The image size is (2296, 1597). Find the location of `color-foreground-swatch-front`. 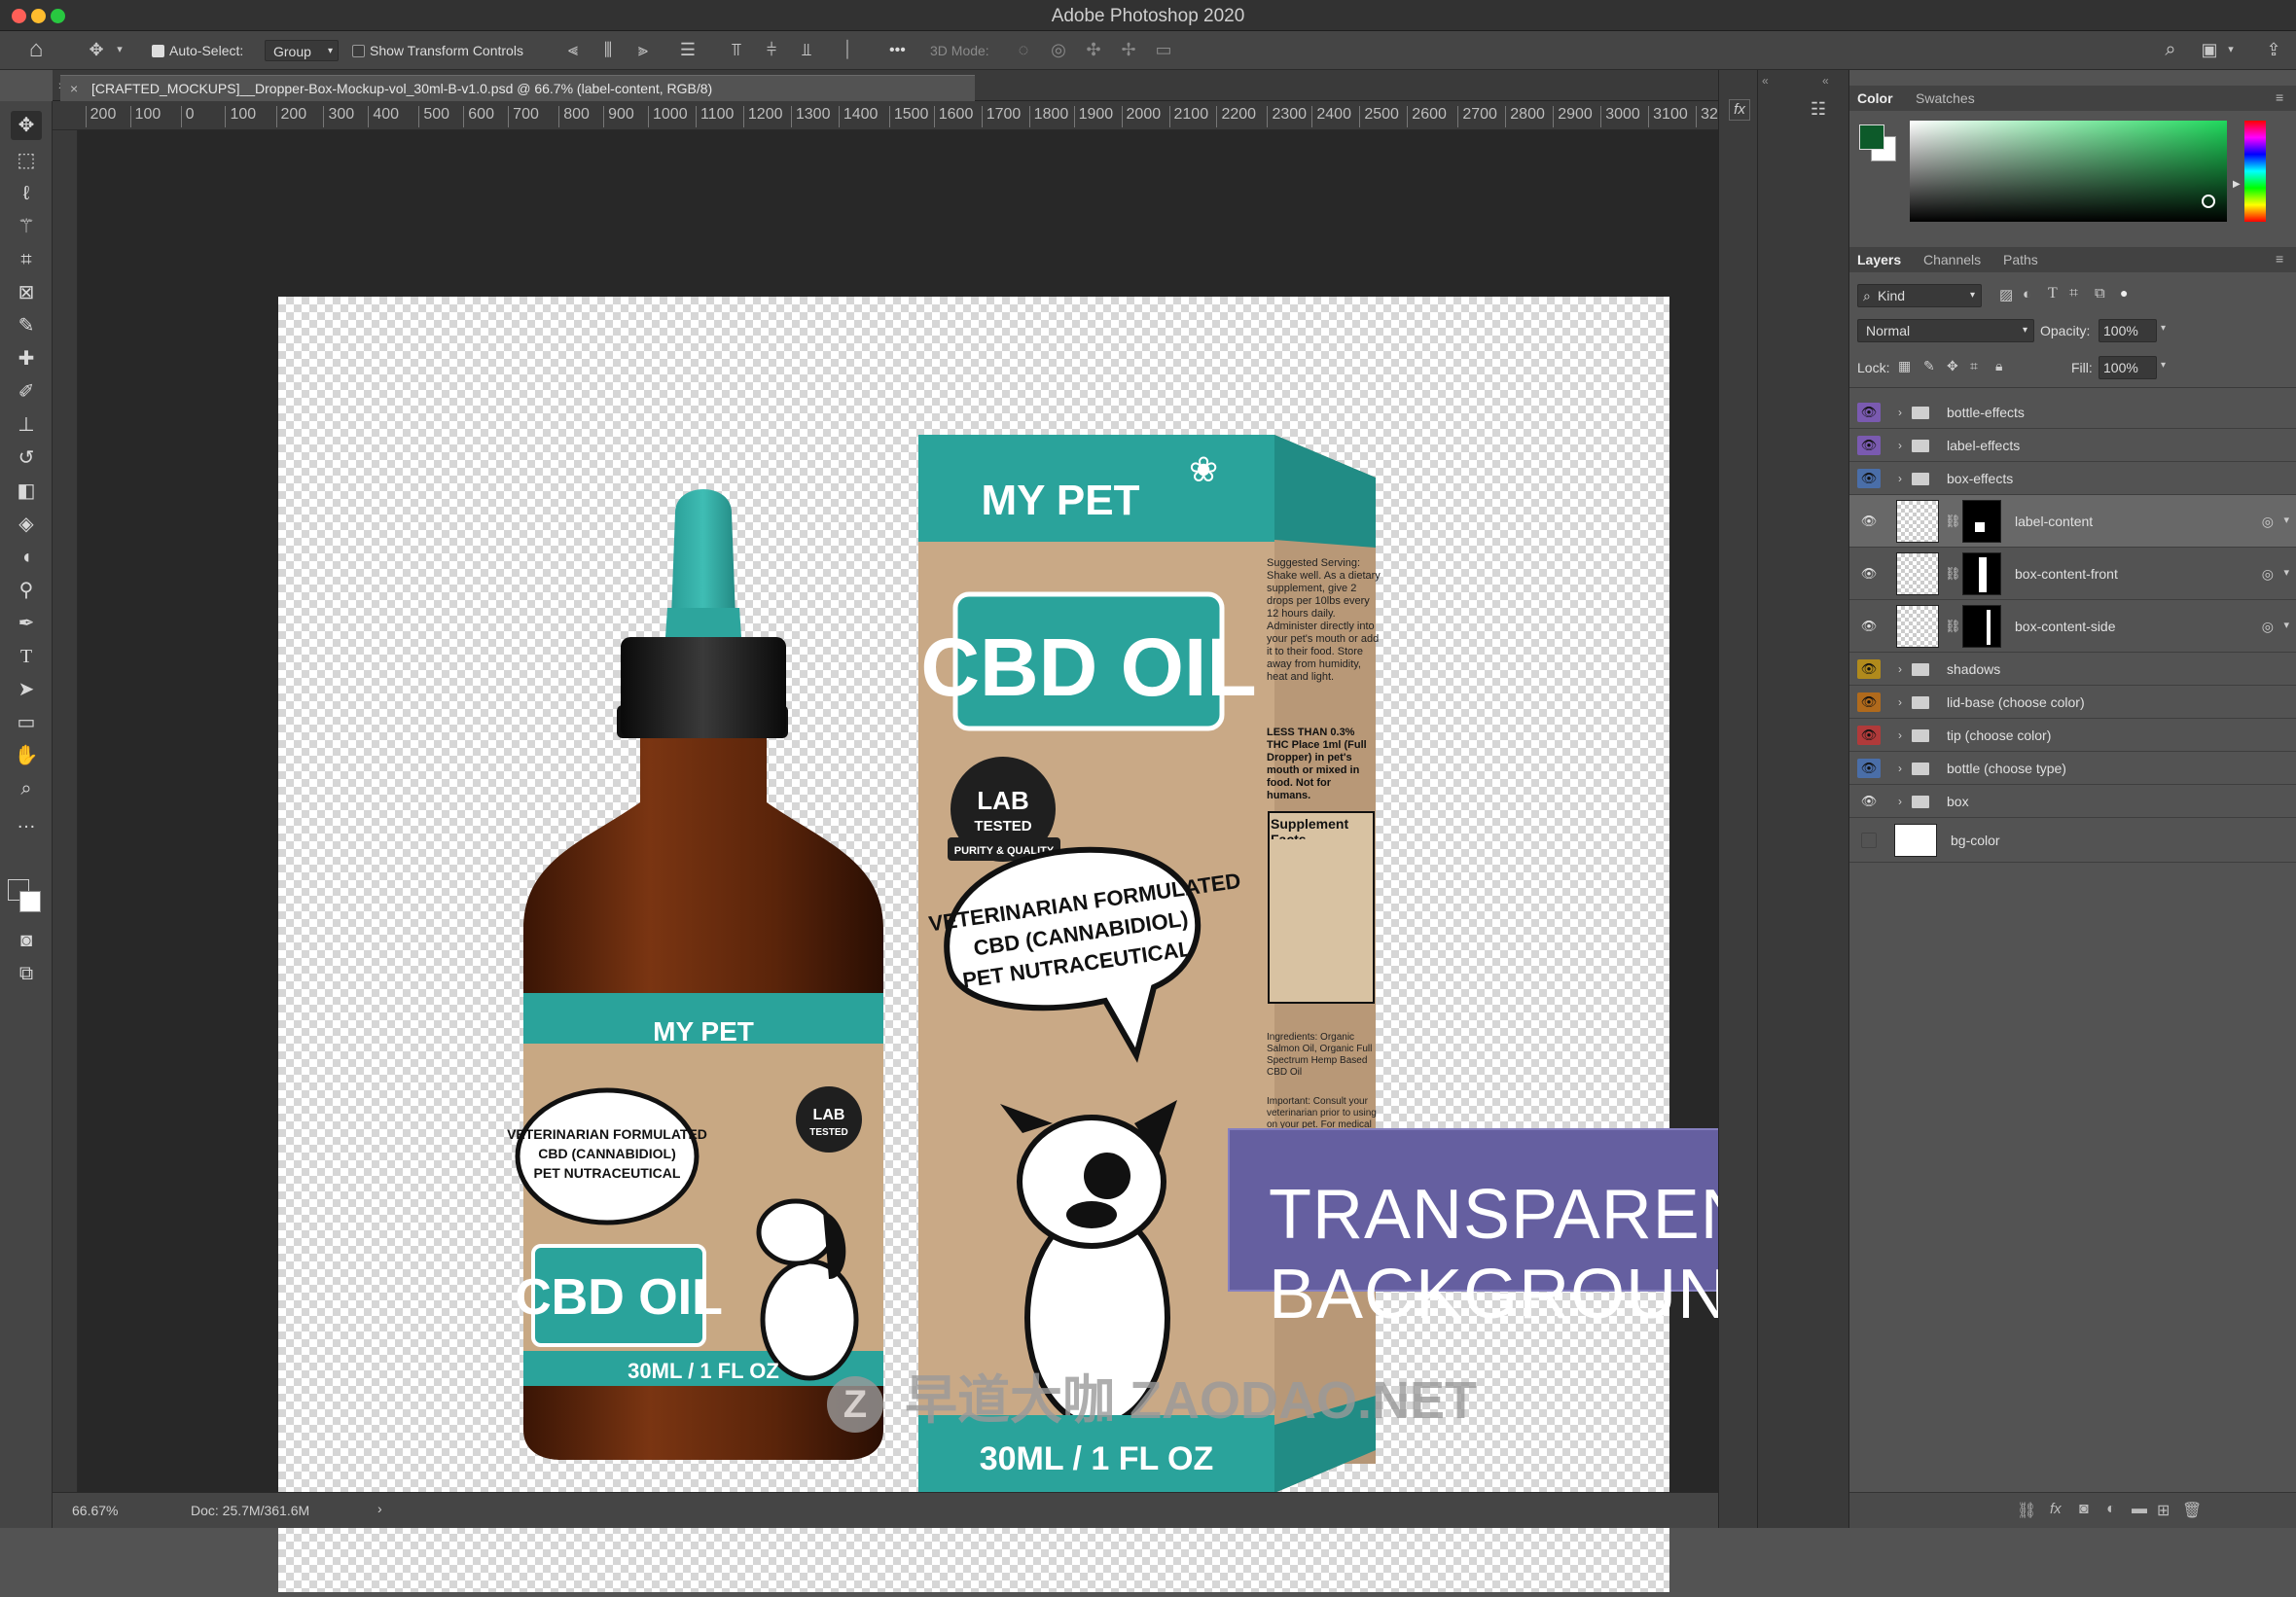

color-foreground-swatch-front is located at coordinates (1871, 137).